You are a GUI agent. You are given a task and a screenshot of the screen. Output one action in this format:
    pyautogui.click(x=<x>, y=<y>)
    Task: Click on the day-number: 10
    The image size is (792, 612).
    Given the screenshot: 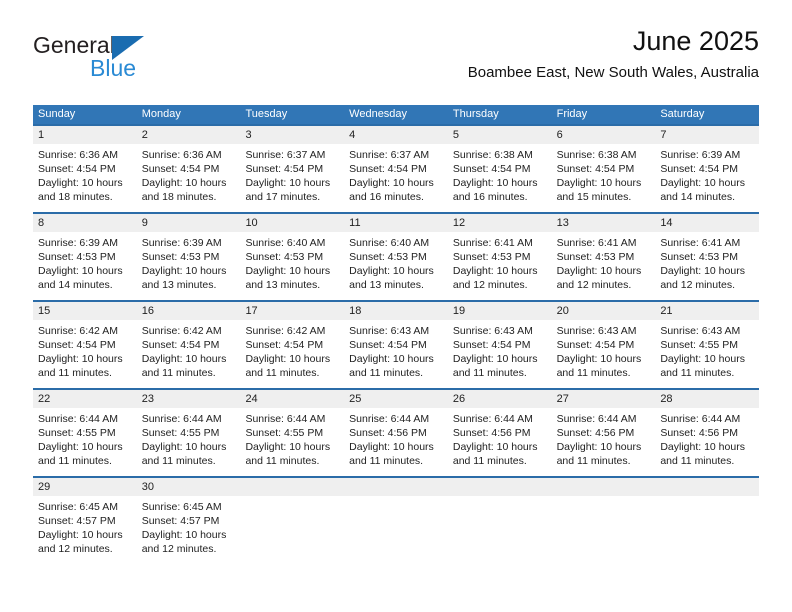 What is the action you would take?
    pyautogui.click(x=251, y=223)
    